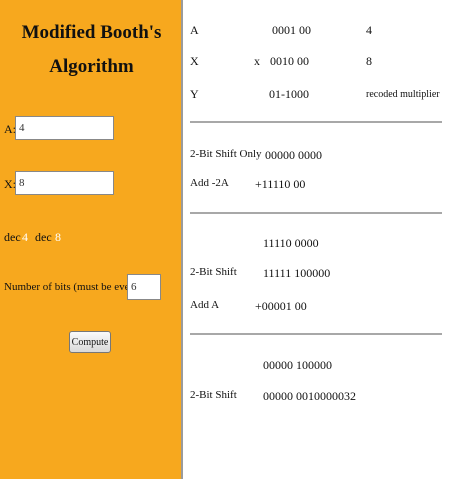 The image size is (474, 479). What do you see at coordinates (369, 30) in the screenshot?
I see `result-a-dec: 4` at bounding box center [369, 30].